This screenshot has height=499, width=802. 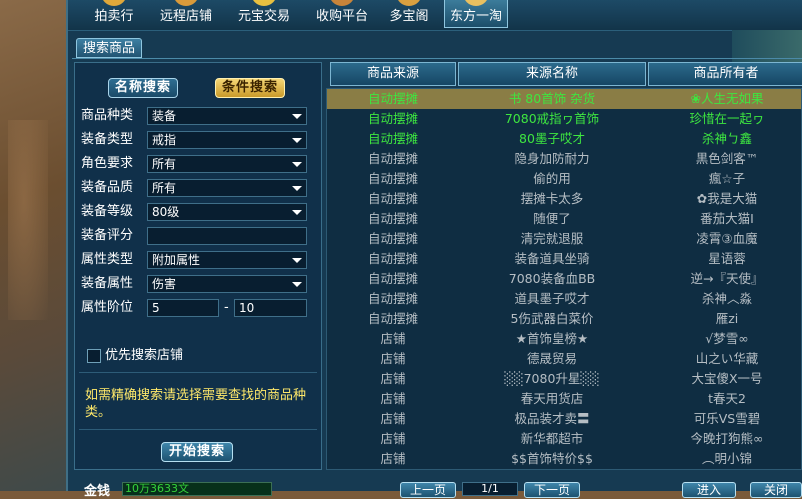 I want to click on table-row: 店铺 新华都超市 今晚打狗熊∞, so click(x=564, y=439).